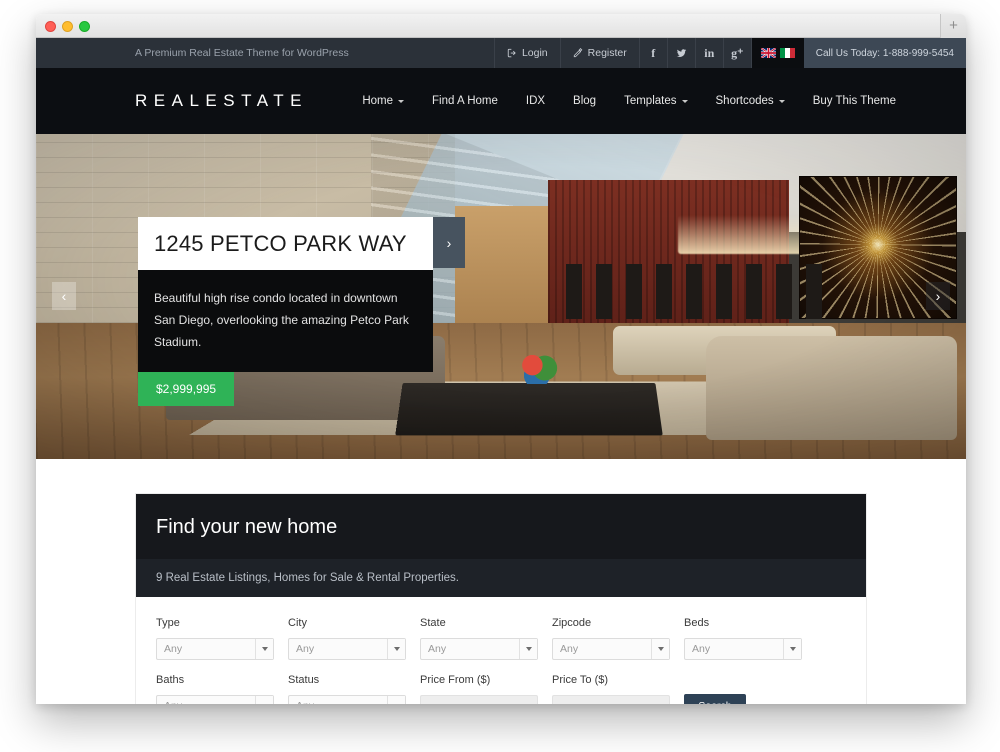 The height and width of the screenshot is (752, 1000). I want to click on value-baths: Any, so click(169, 702).